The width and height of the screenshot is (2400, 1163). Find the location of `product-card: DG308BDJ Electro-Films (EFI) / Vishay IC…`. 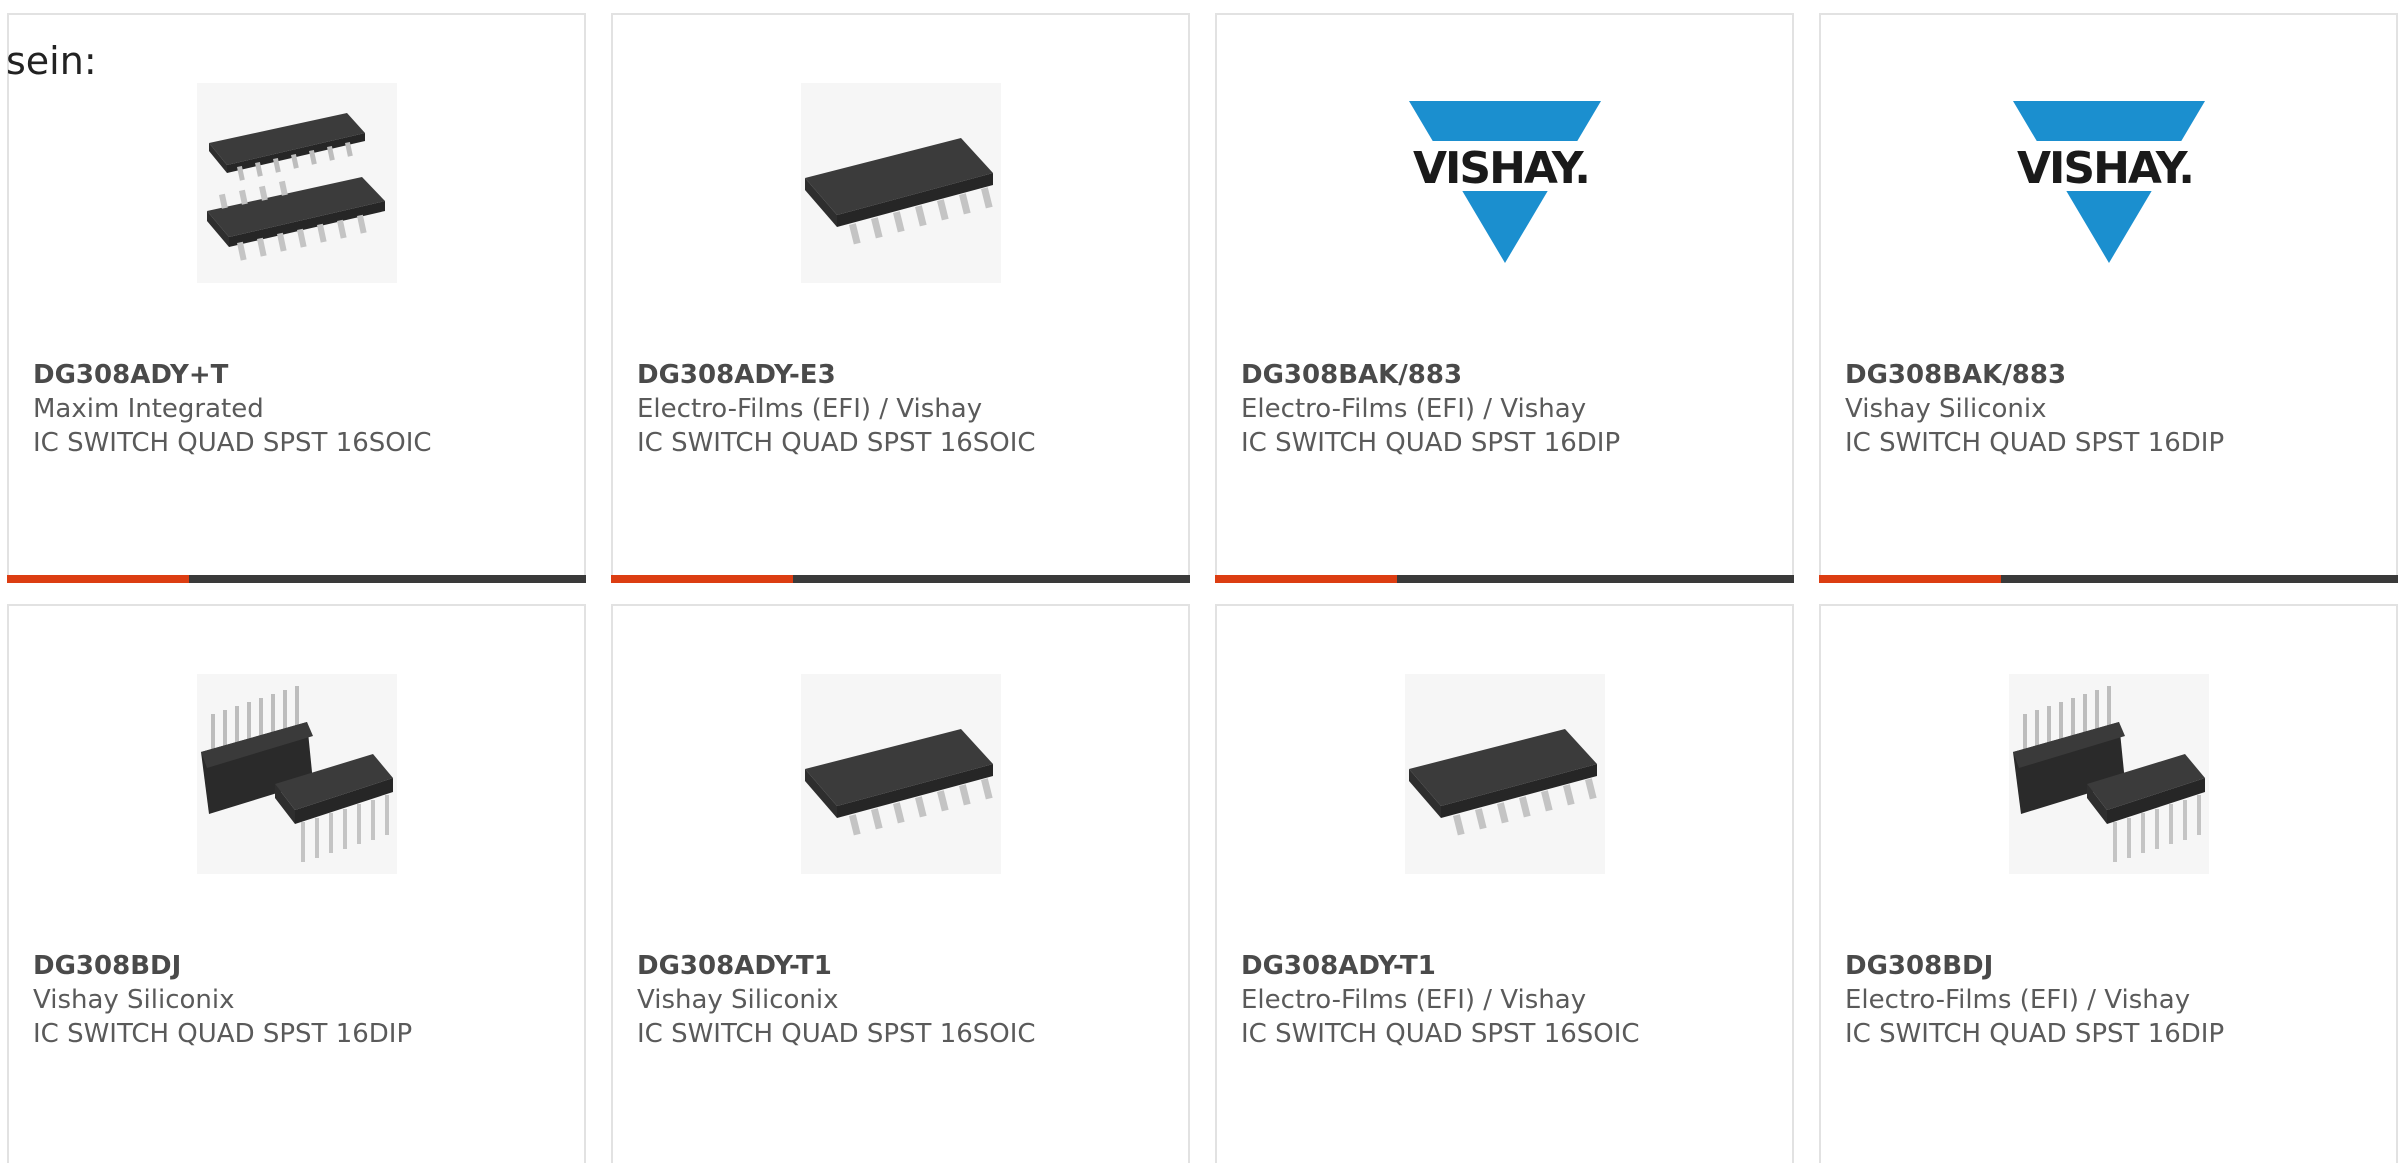

product-card: DG308BDJ Electro-Films (EFI) / Vishay IC… is located at coordinates (2108, 883).